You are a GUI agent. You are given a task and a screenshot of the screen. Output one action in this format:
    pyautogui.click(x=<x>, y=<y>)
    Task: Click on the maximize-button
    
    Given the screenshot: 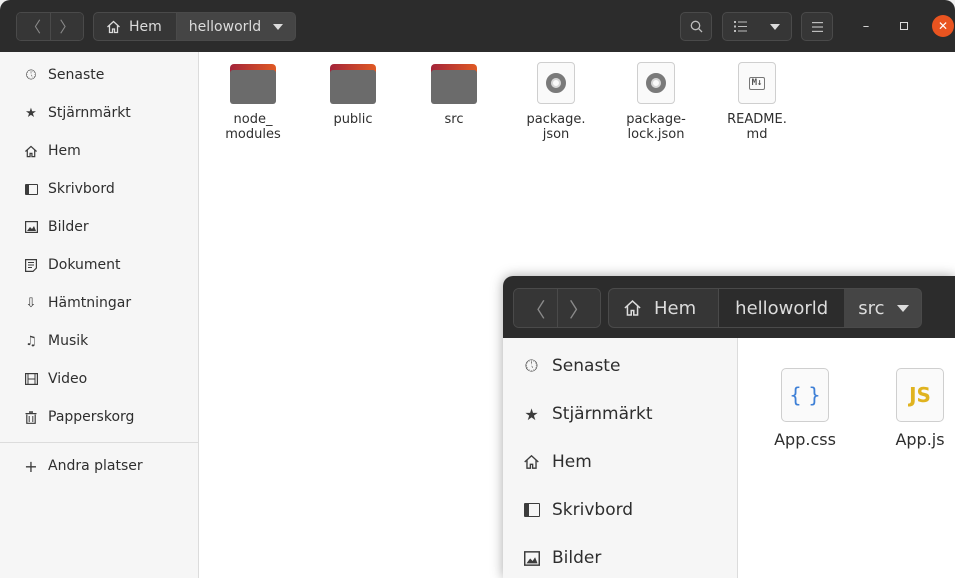 What is the action you would take?
    pyautogui.click(x=904, y=26)
    